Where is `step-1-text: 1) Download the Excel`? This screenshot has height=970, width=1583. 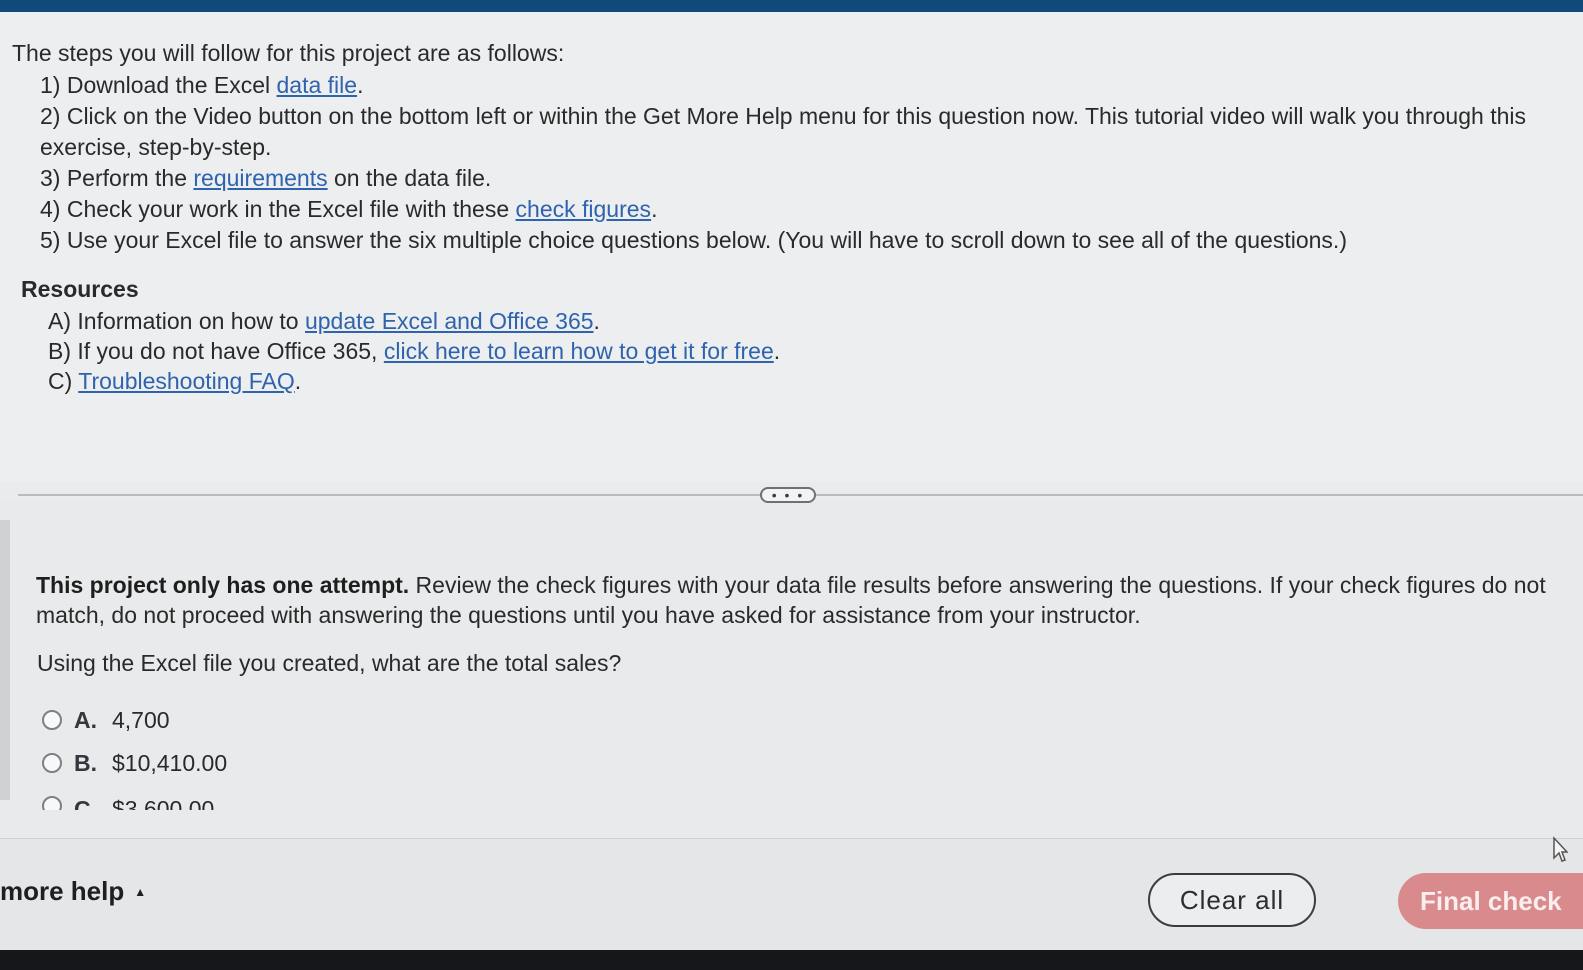 step-1-text: 1) Download the Excel is located at coordinates (158, 85).